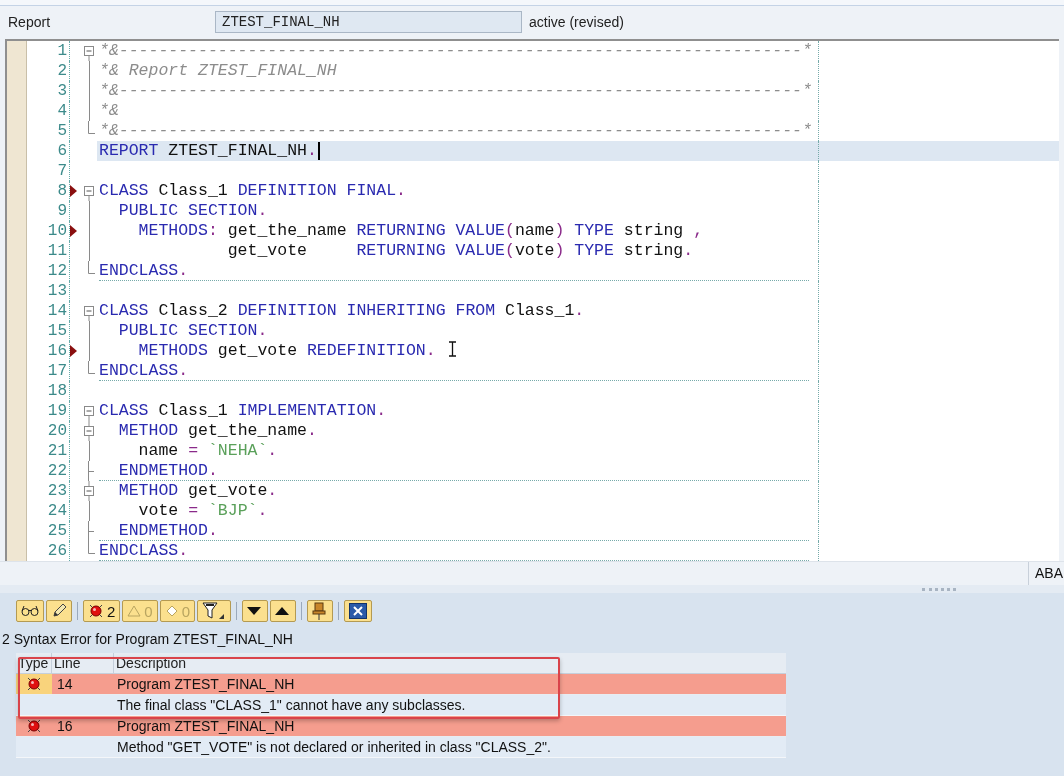 The width and height of the screenshot is (1064, 776). I want to click on column-header: Description, so click(450, 663).